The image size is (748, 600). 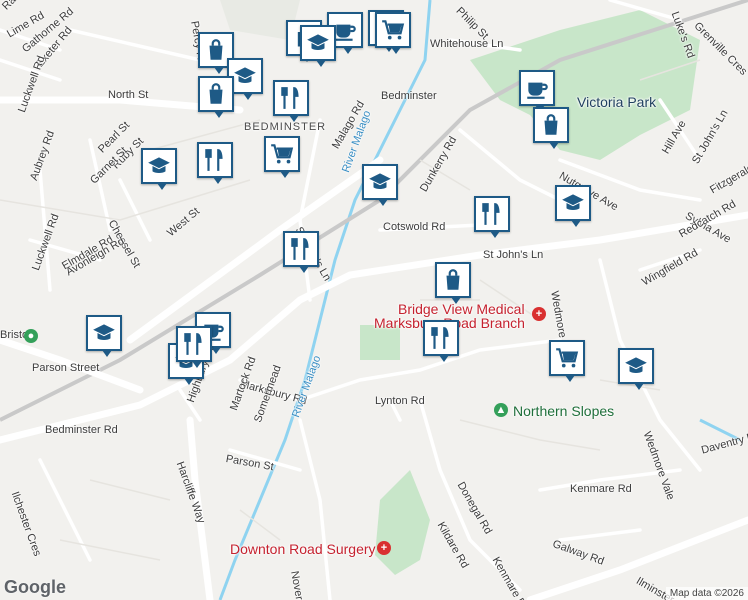 I want to click on street-label: Bedminster Rd, so click(x=81, y=430).